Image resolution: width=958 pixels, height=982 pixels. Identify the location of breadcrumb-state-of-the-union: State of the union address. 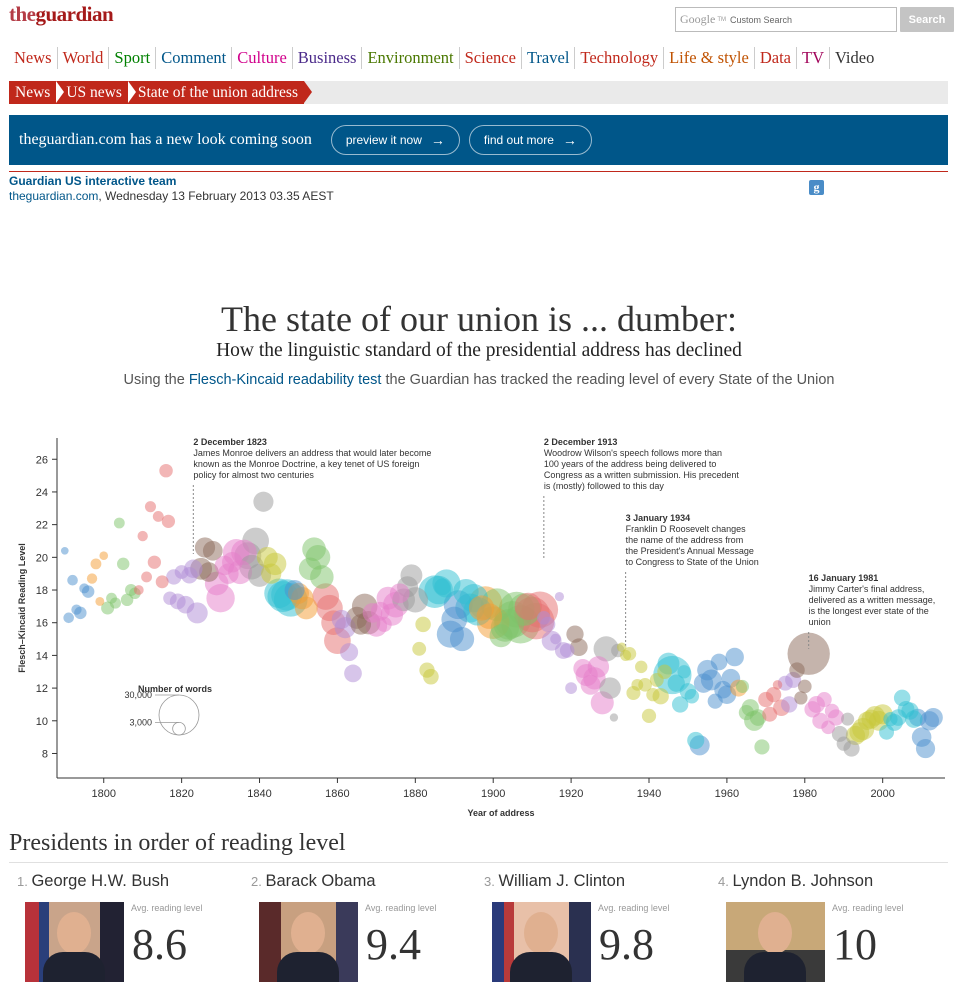
(220, 92).